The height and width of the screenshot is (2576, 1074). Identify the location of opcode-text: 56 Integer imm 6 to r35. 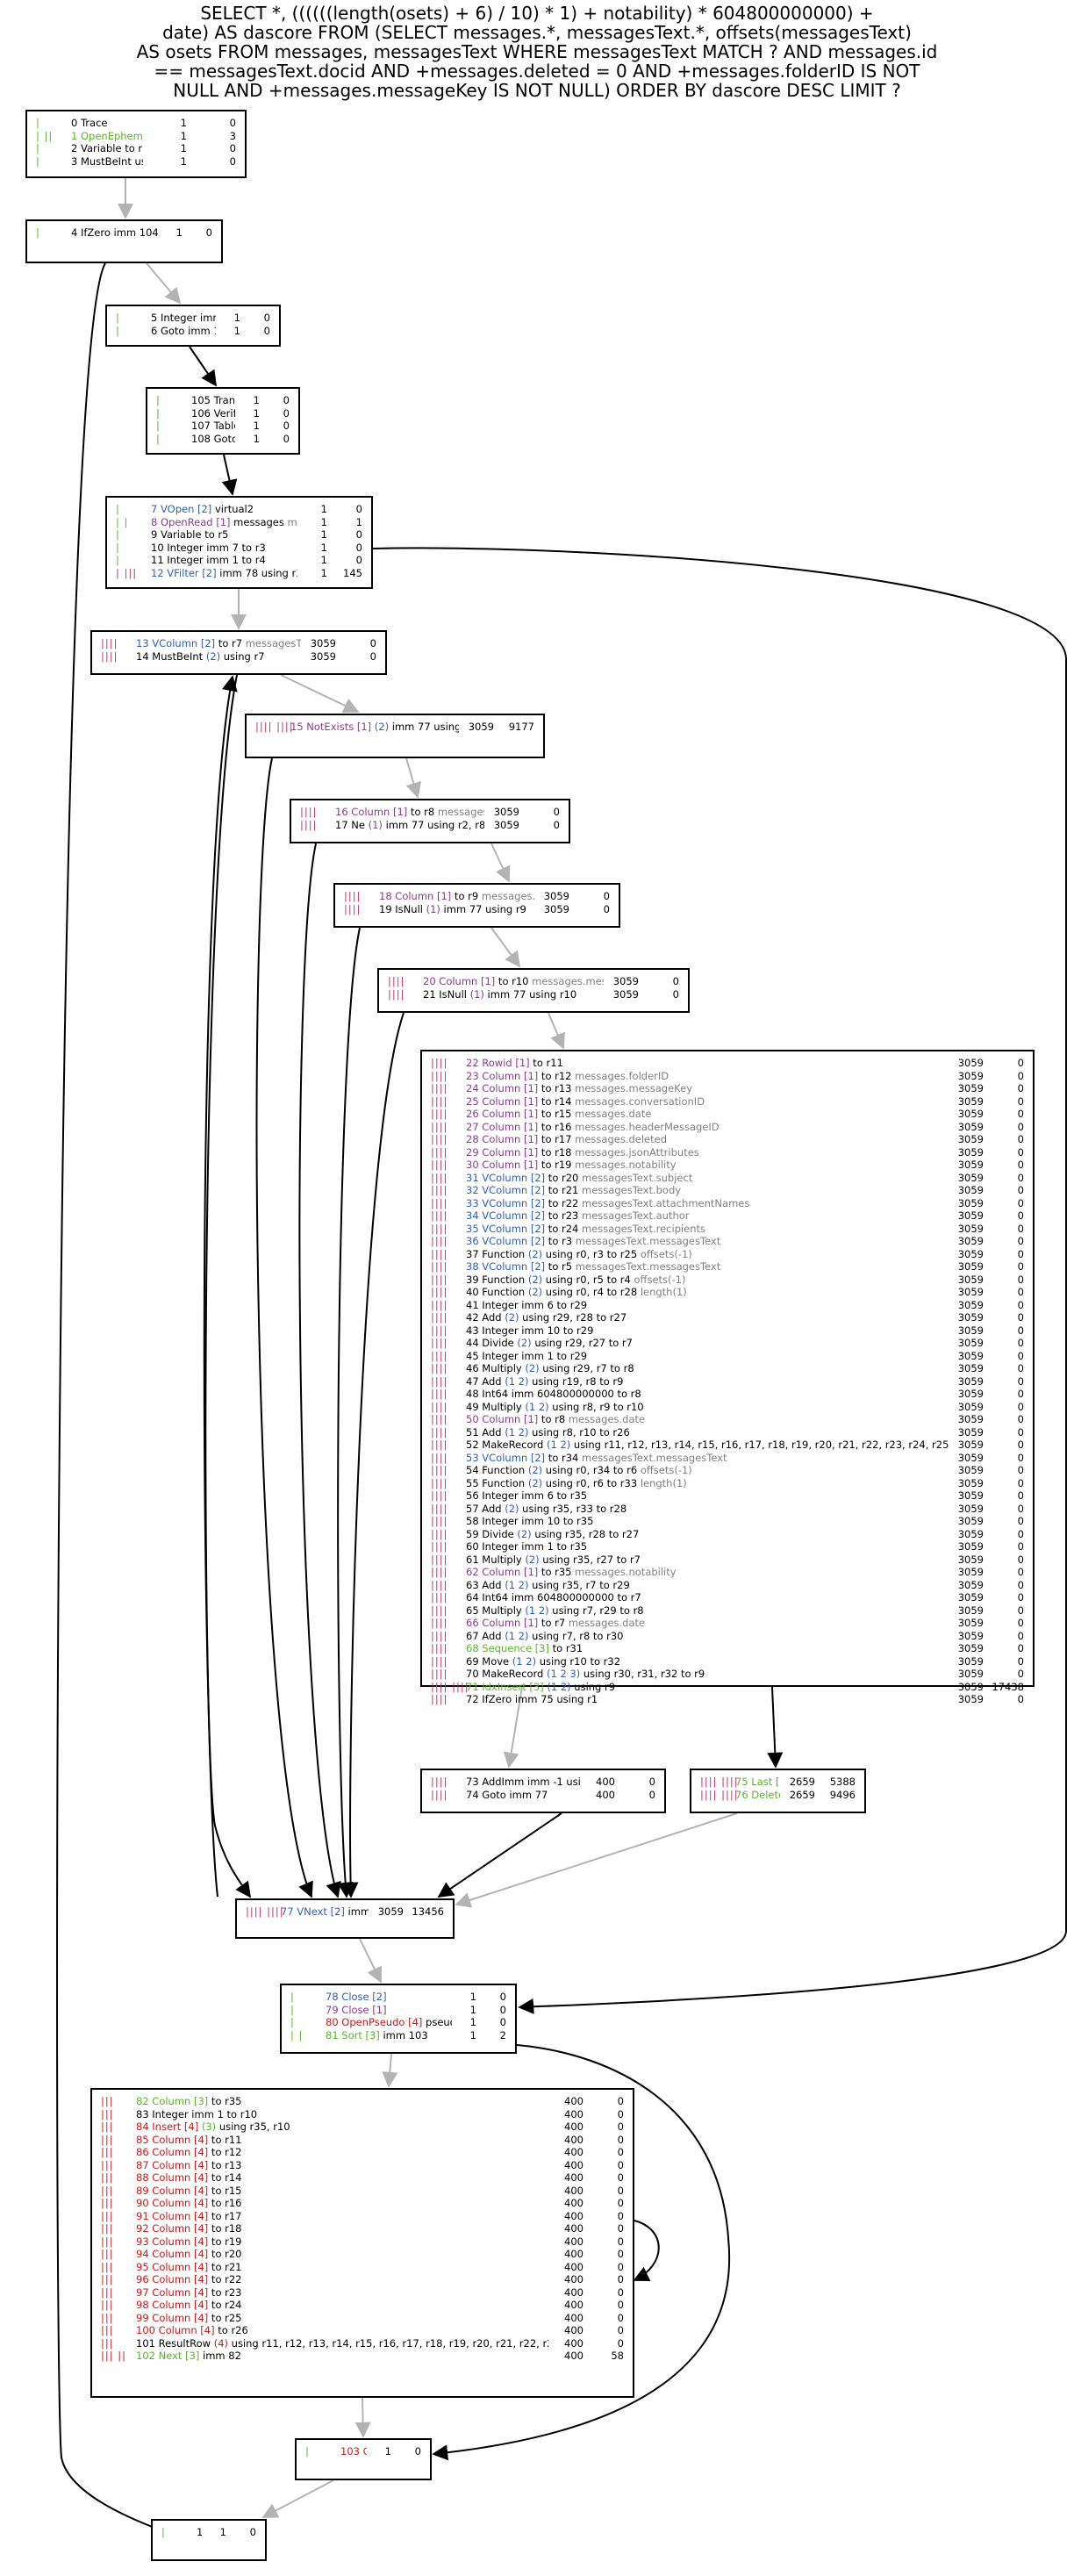
(707, 1496).